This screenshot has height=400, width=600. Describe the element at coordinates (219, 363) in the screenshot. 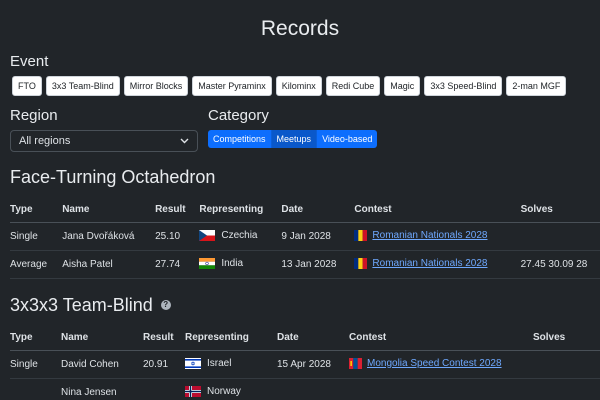

I see `country-name: Israel` at that location.